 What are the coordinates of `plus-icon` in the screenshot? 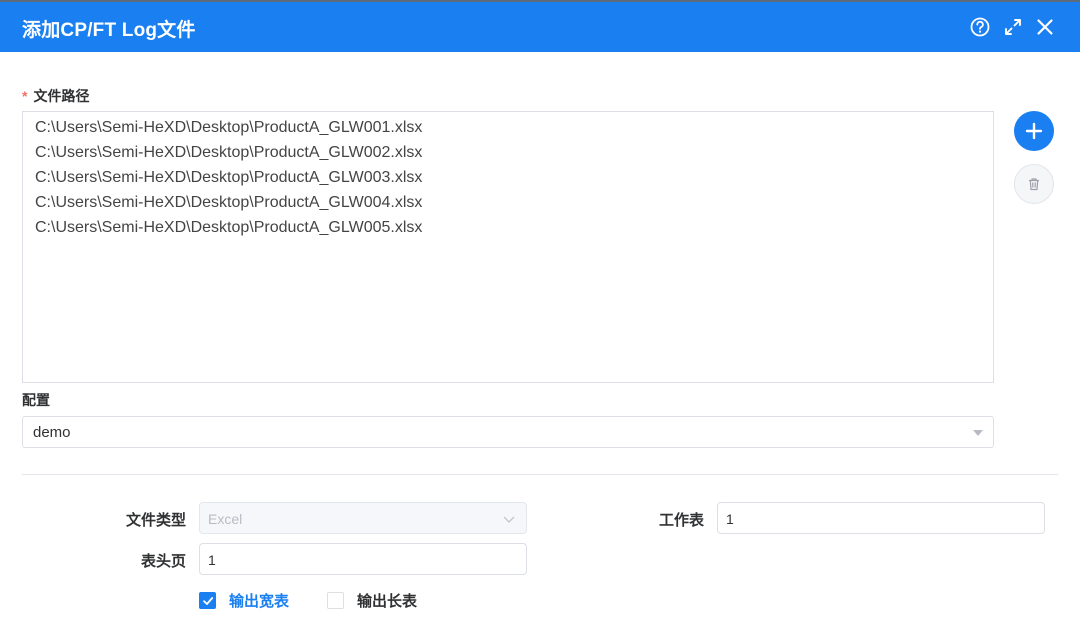 It's located at (1034, 131).